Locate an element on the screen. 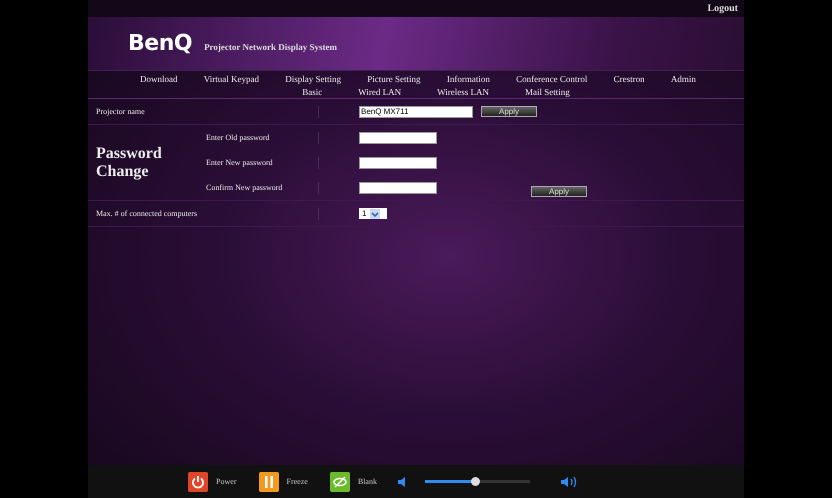 This screenshot has width=832, height=498. subnav-tab: Mail Setting is located at coordinates (547, 92).